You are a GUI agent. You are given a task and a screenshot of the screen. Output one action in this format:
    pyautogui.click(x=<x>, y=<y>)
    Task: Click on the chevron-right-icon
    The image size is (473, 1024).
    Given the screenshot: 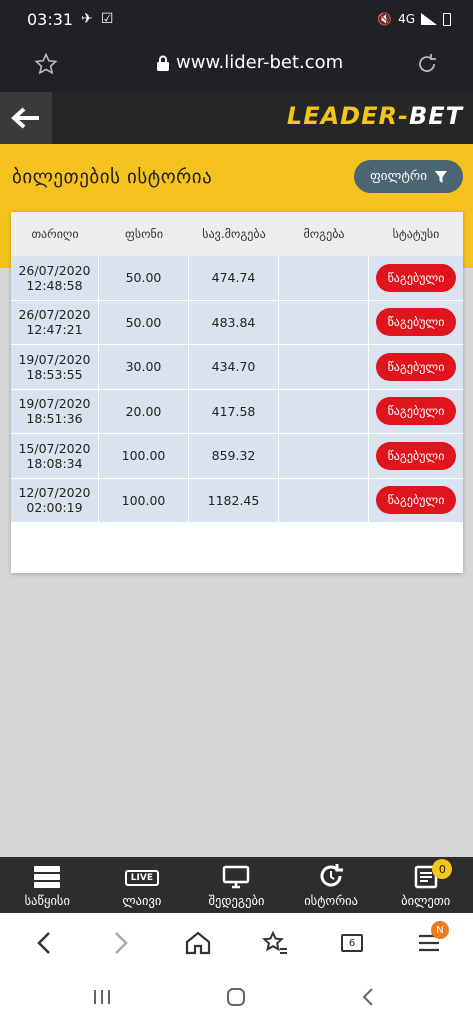 What is the action you would take?
    pyautogui.click(x=121, y=943)
    